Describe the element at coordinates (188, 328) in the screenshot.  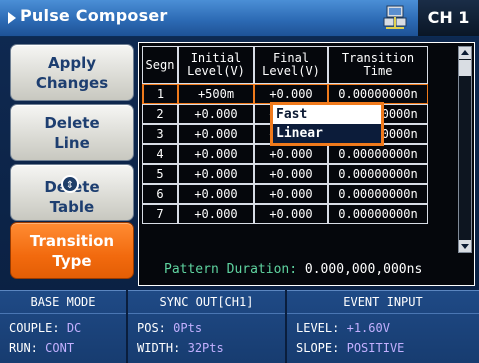
I see `pos-value: 0Pts` at that location.